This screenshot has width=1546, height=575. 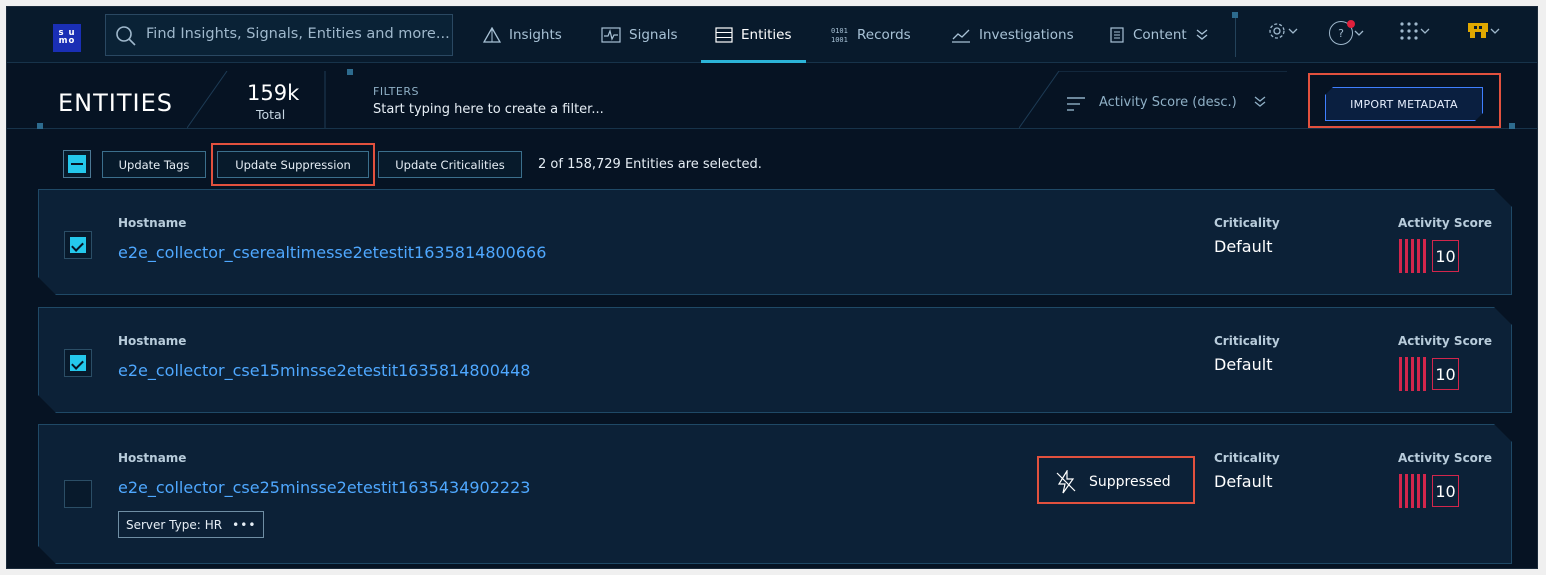 I want to click on indeterminate-mark, so click(x=77, y=164).